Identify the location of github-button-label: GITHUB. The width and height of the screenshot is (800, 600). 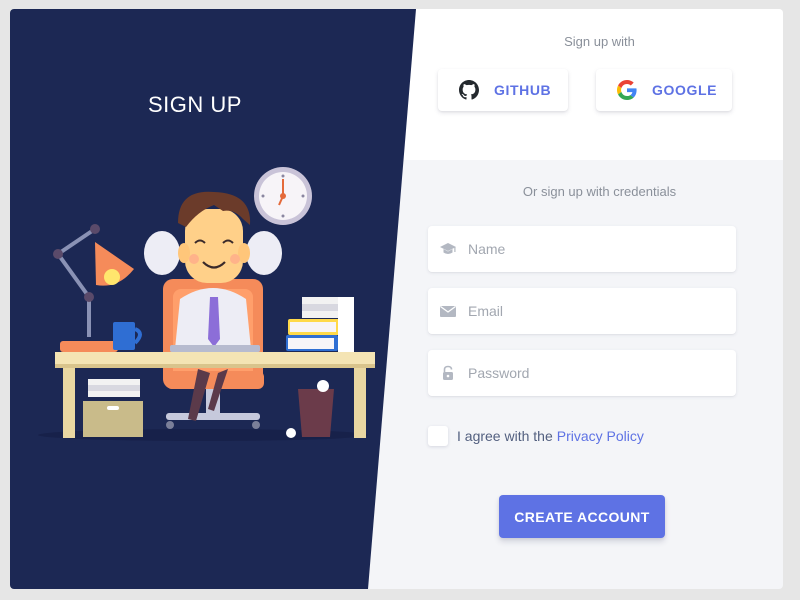
(523, 90).